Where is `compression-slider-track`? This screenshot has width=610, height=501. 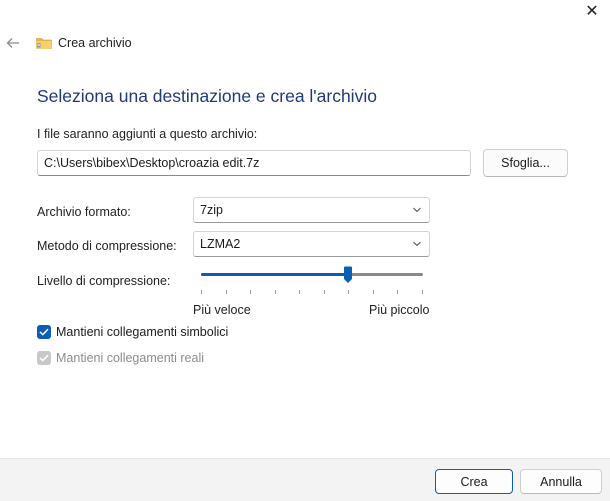
compression-slider-track is located at coordinates (312, 274).